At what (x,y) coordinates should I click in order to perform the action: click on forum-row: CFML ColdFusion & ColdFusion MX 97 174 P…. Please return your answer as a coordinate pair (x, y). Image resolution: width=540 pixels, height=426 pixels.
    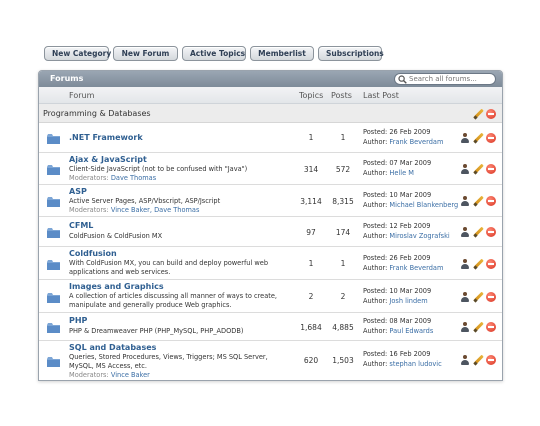
    Looking at the image, I should click on (270, 232).